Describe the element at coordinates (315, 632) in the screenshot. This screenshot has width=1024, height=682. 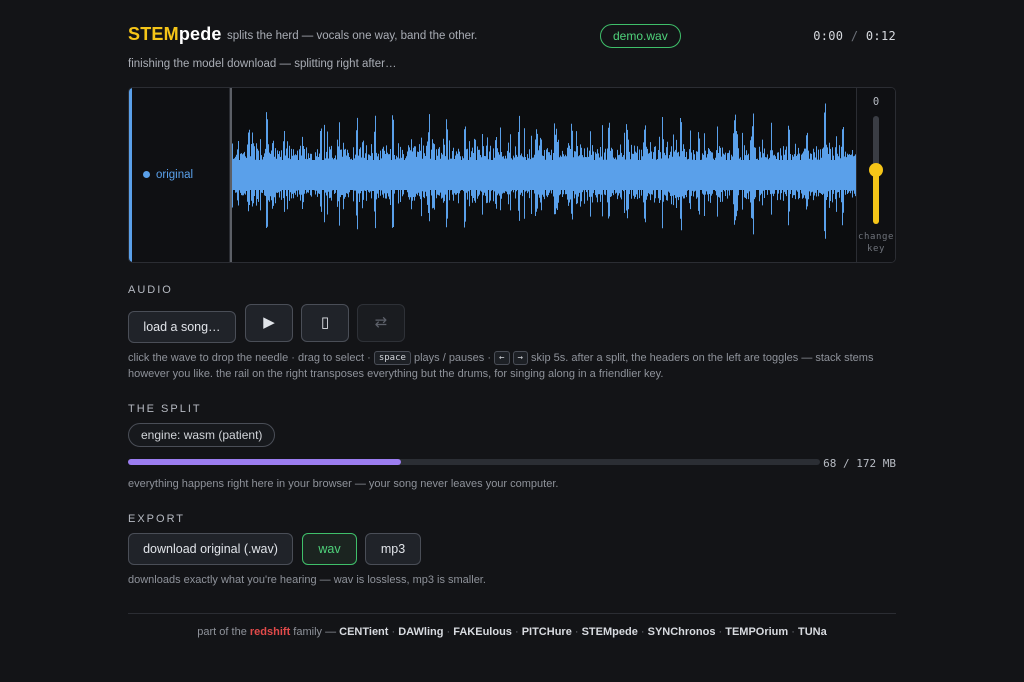
I see `footer-family-suffix: family —` at that location.